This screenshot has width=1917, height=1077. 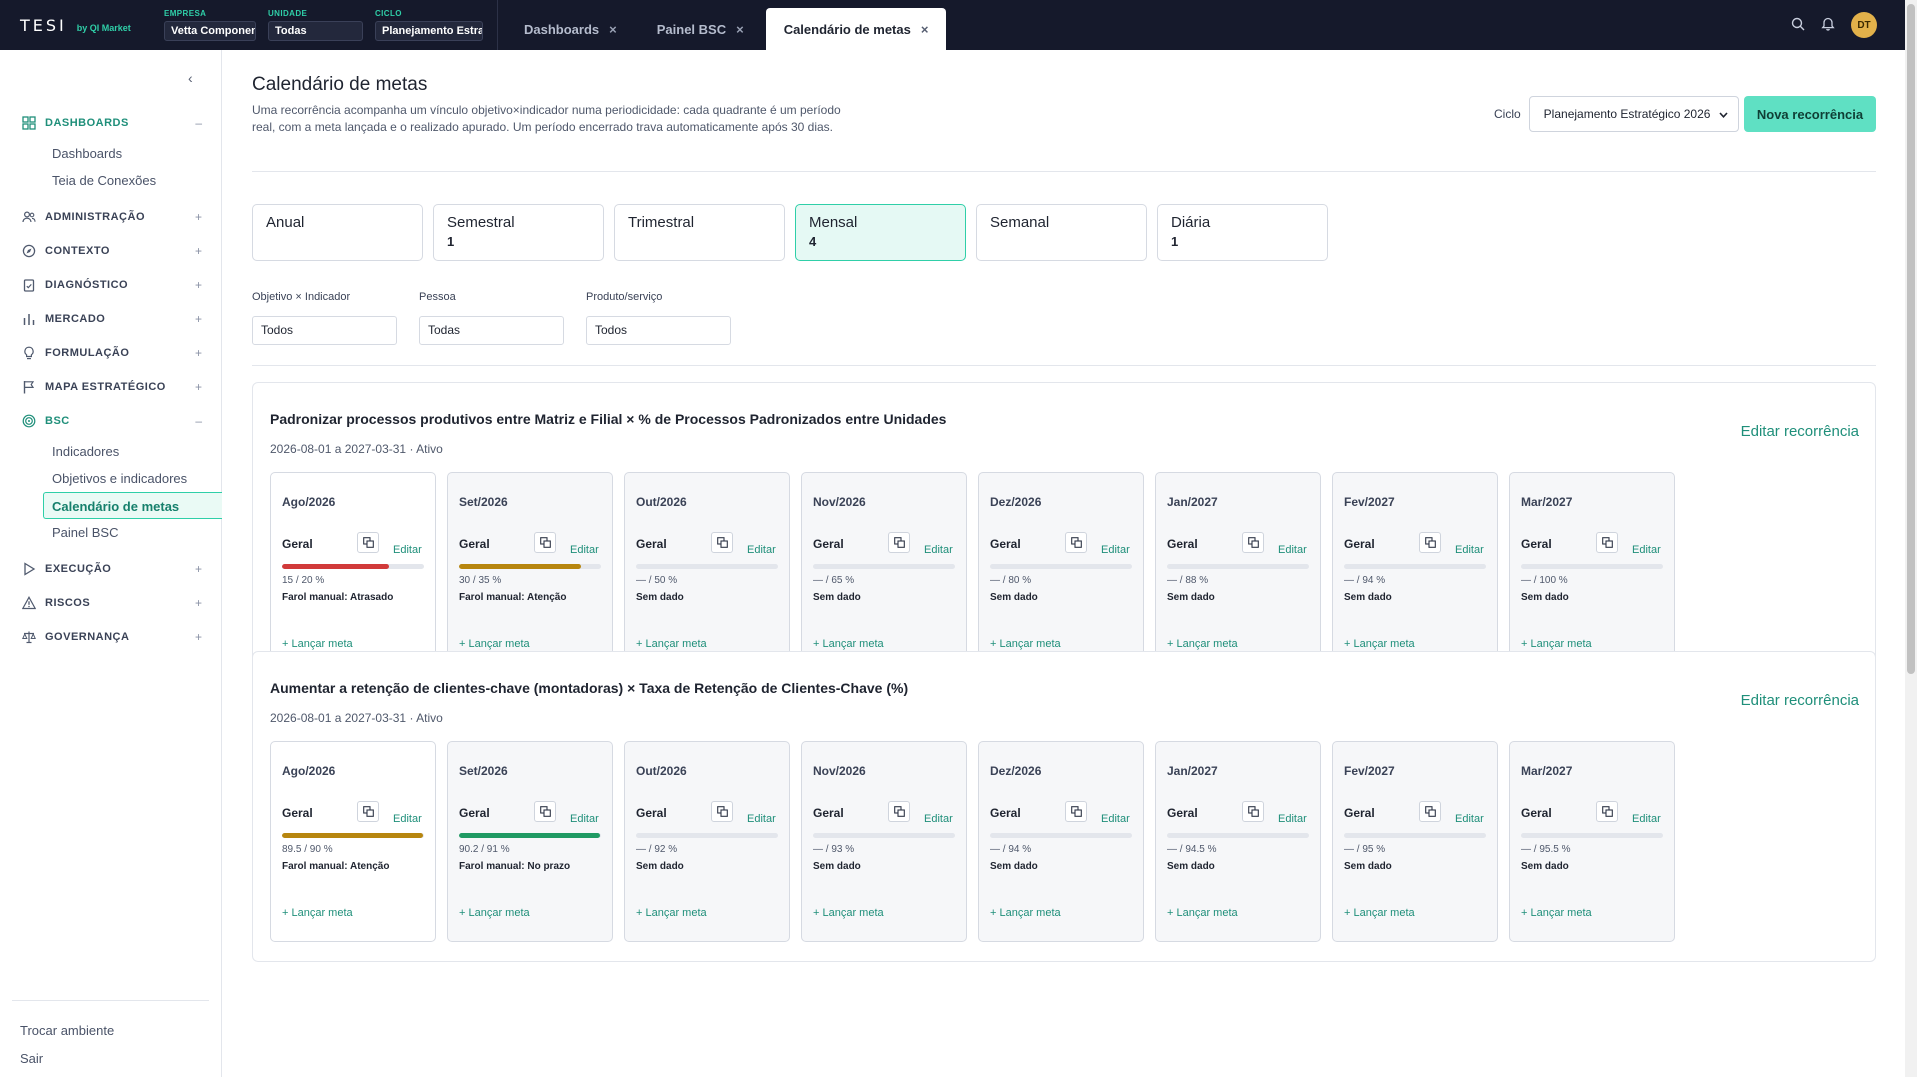 What do you see at coordinates (880, 232) in the screenshot?
I see `period-tab-mensal: Mensal 4` at bounding box center [880, 232].